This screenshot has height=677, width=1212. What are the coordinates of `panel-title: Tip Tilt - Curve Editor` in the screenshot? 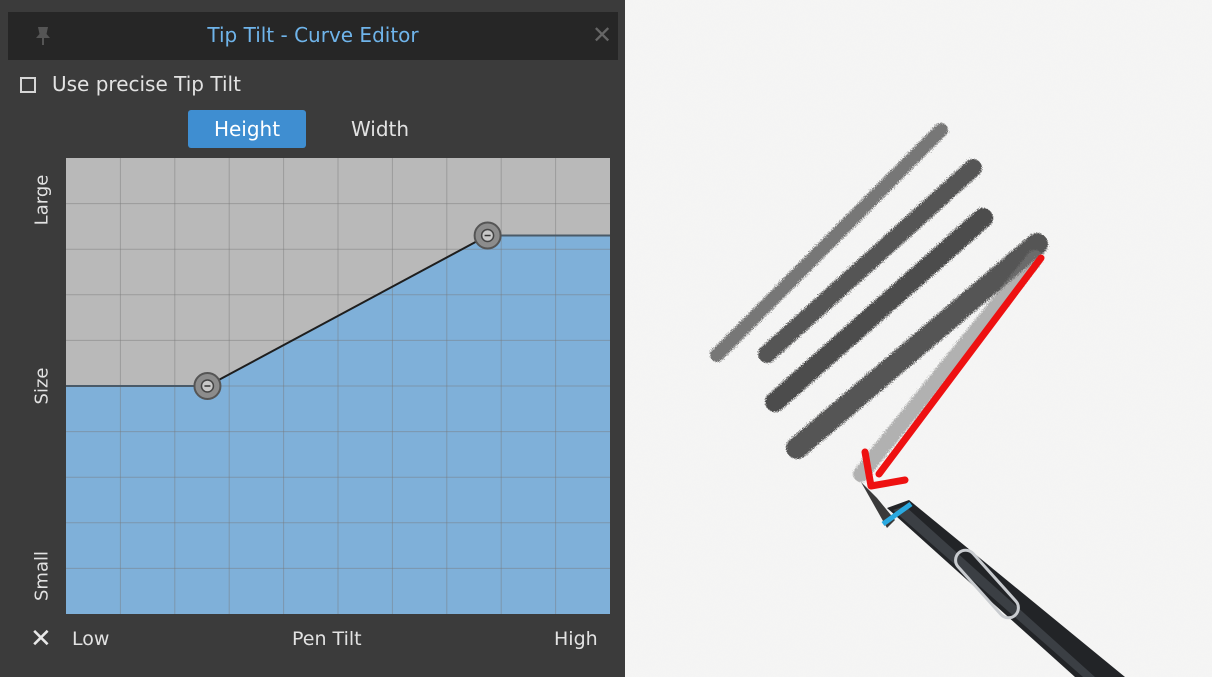 It's located at (313, 35).